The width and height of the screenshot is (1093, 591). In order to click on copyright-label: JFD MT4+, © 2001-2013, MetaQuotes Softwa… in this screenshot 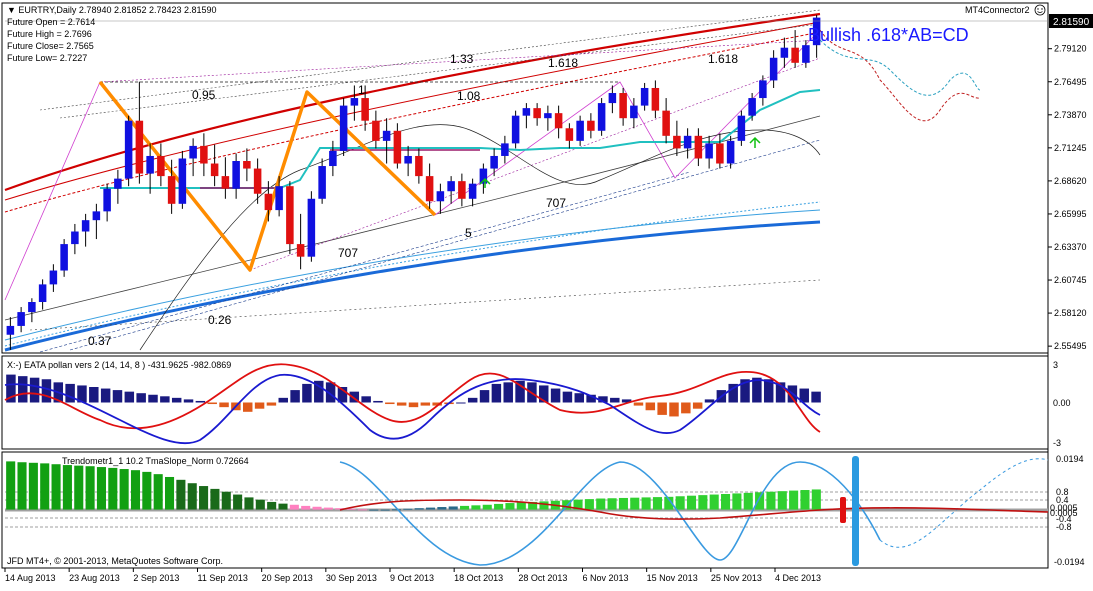, I will do `click(115, 561)`.